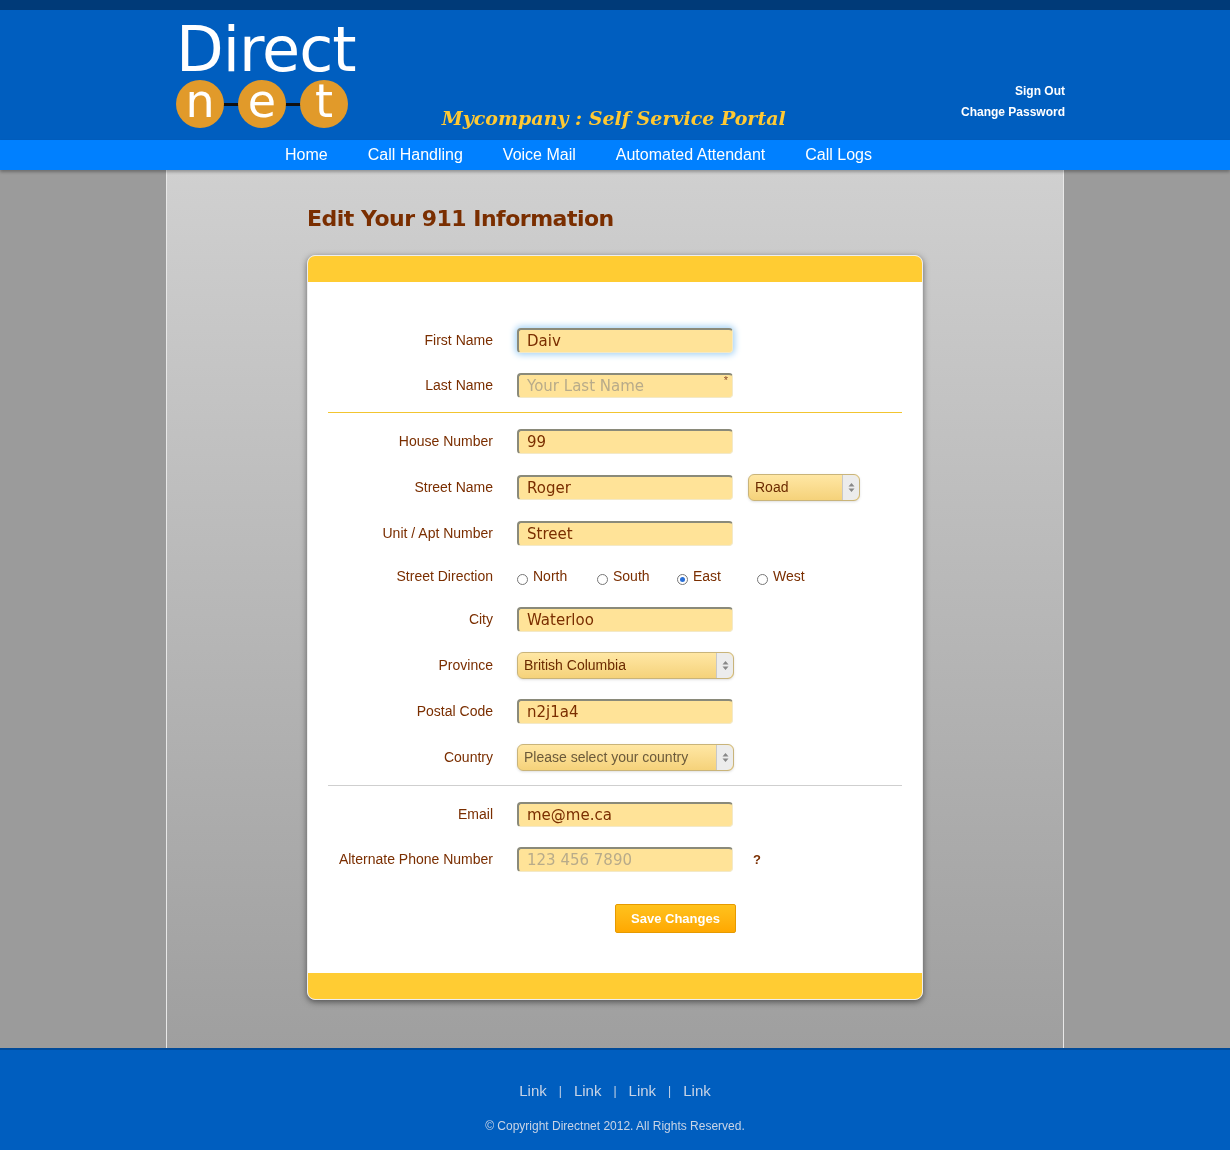 The height and width of the screenshot is (1150, 1230). I want to click on nav-link: Call Logs, so click(838, 155).